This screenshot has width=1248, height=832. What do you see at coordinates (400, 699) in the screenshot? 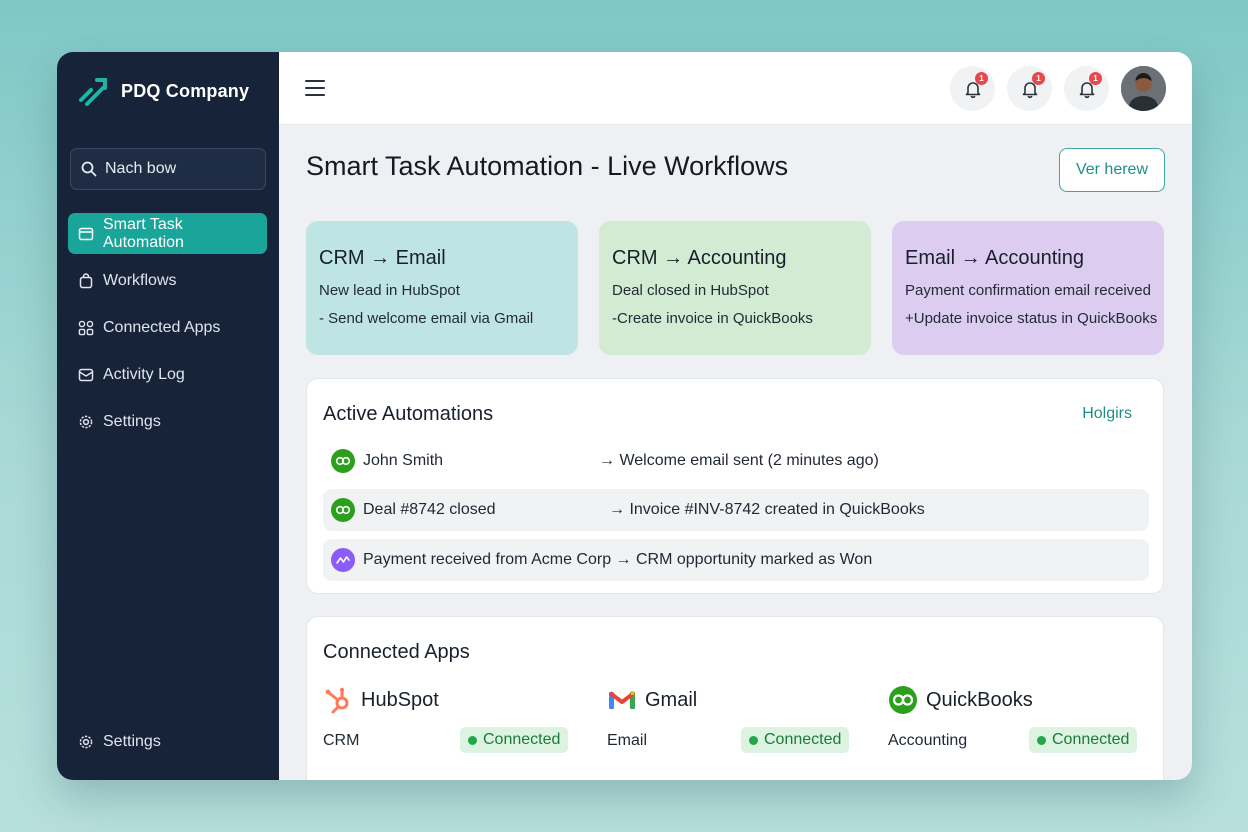
I see `app-name: HubSpot` at bounding box center [400, 699].